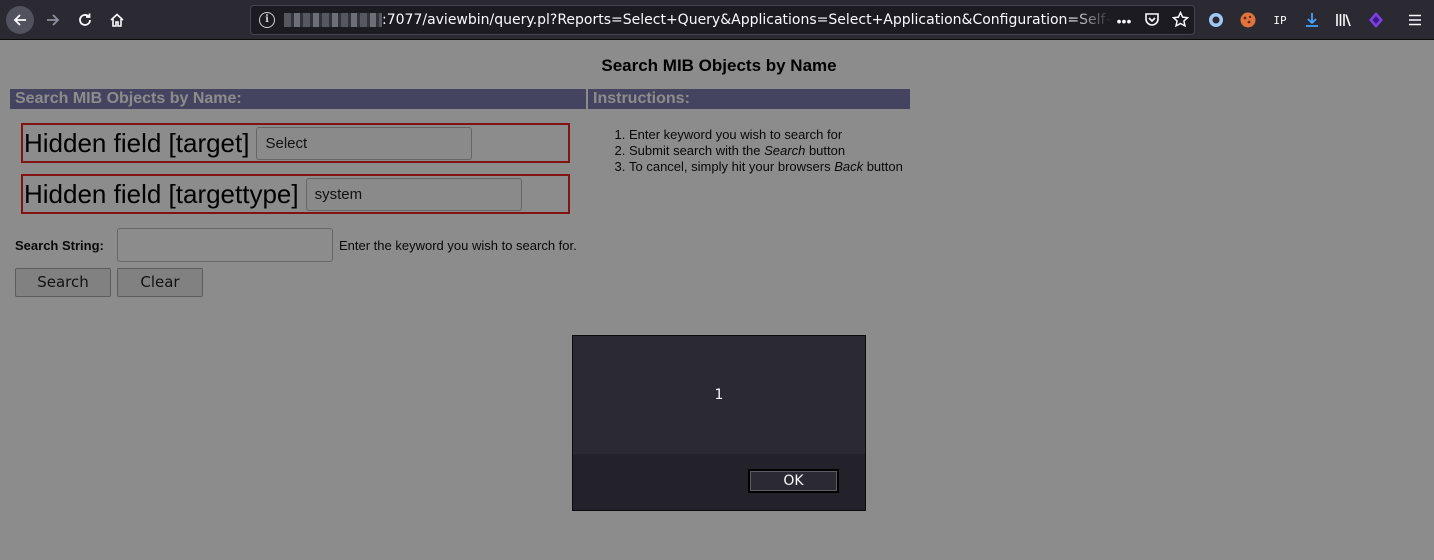 Image resolution: width=1434 pixels, height=560 pixels. Describe the element at coordinates (1180, 20) in the screenshot. I see `star-icon` at that location.